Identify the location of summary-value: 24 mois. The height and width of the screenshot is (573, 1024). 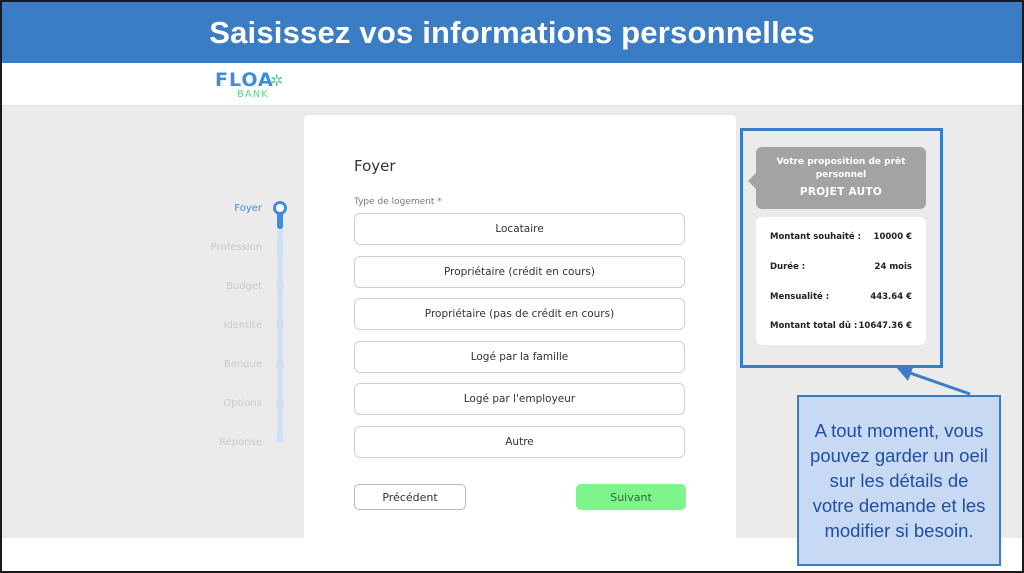
(893, 267).